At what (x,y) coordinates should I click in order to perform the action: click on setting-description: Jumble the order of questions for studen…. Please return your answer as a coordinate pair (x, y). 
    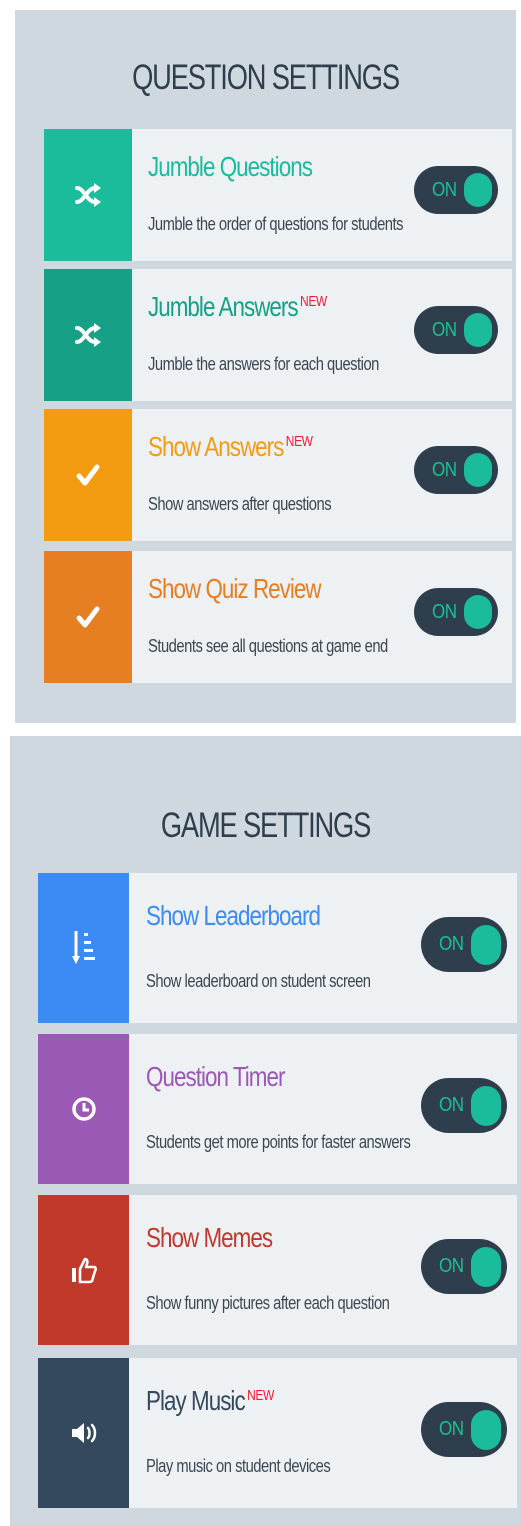
    Looking at the image, I should click on (276, 224).